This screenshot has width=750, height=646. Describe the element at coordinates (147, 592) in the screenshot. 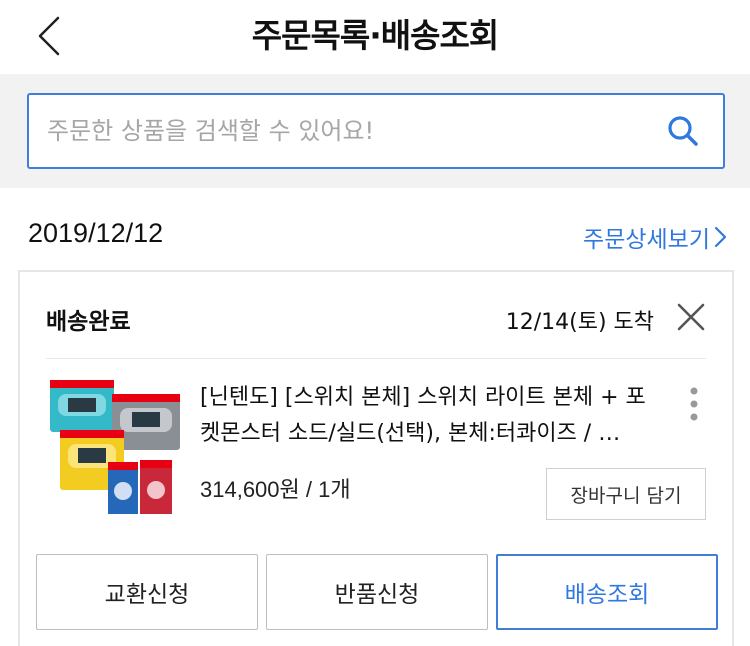

I see `exchange-request-button: 교환신청` at that location.